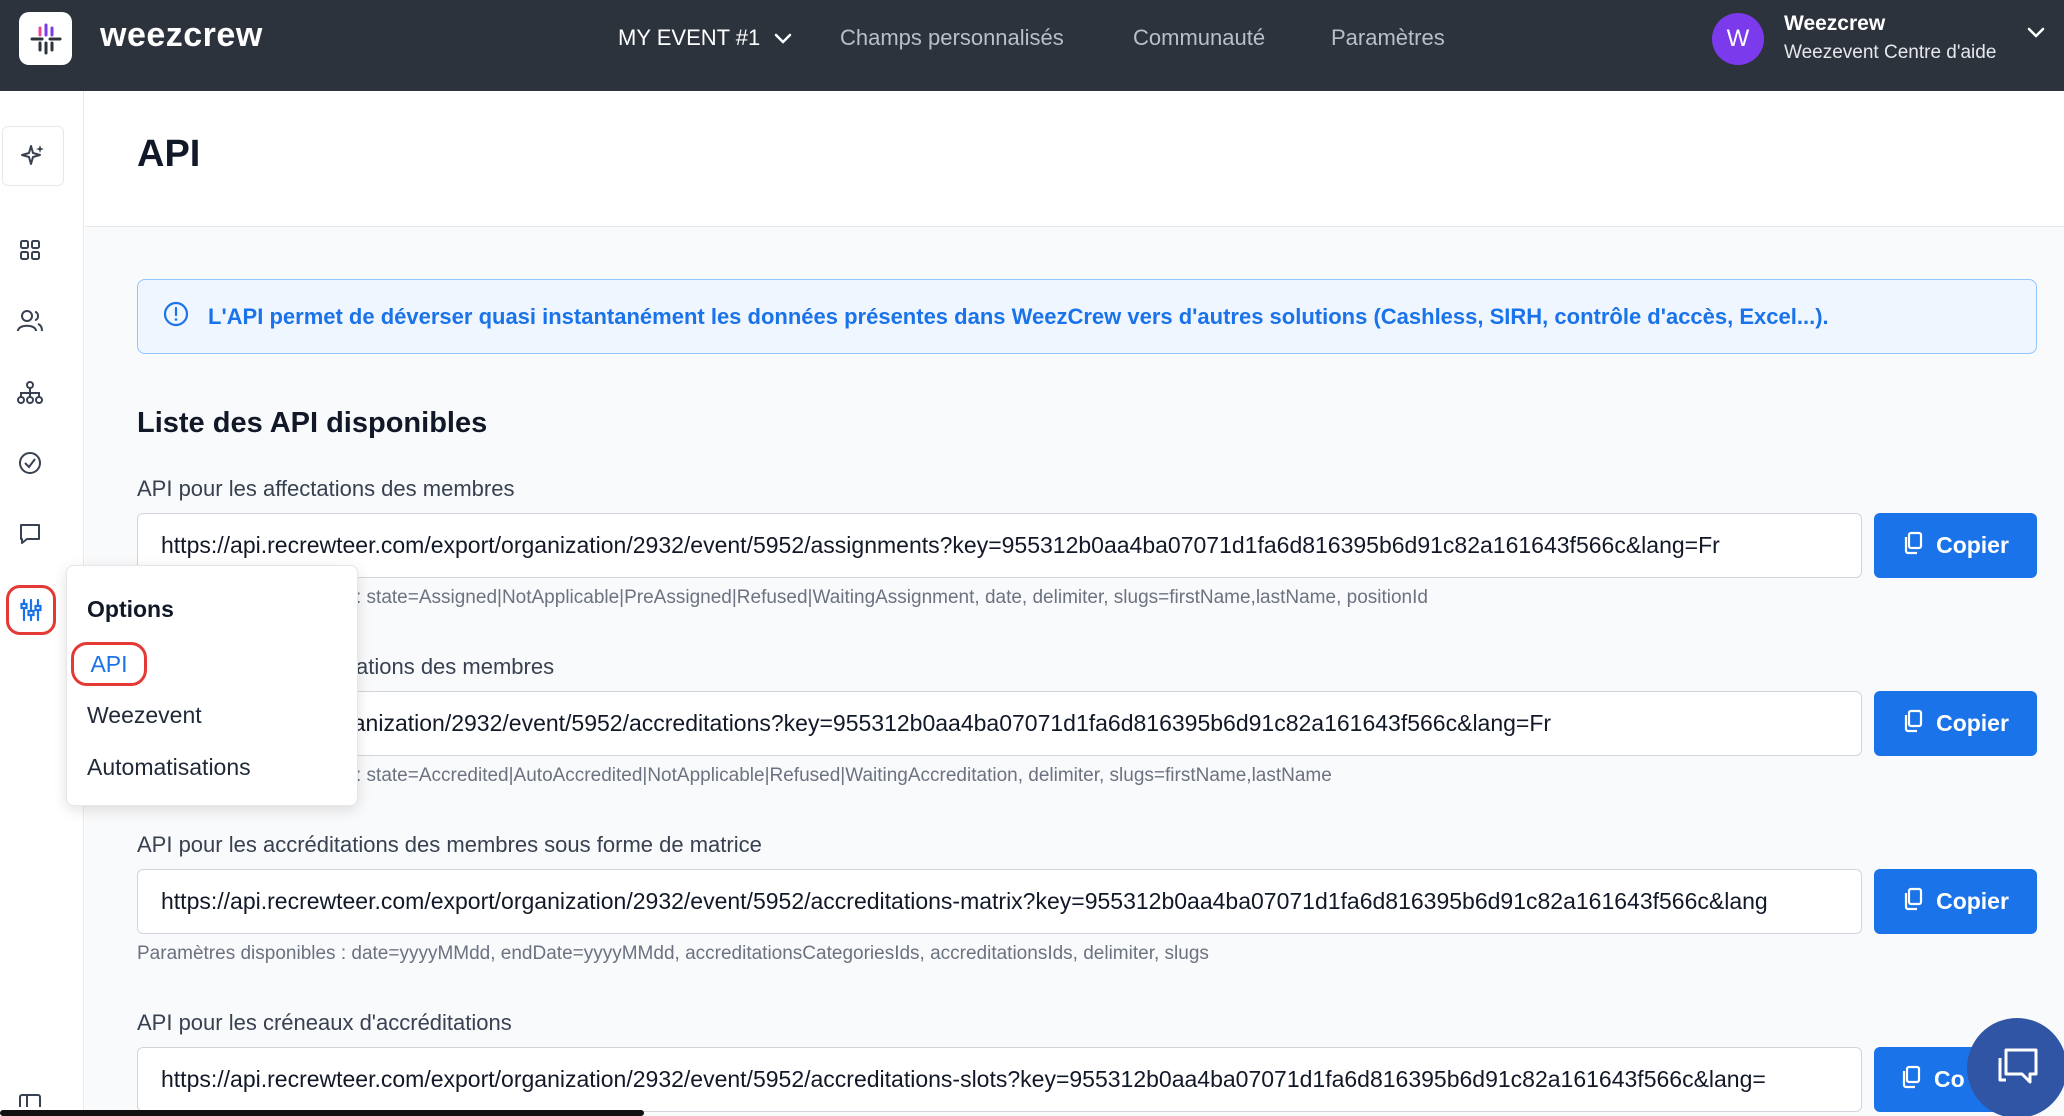 This screenshot has height=1116, width=2064. Describe the element at coordinates (169, 767) in the screenshot. I see `menu-item-automatisations: Automatisations` at that location.